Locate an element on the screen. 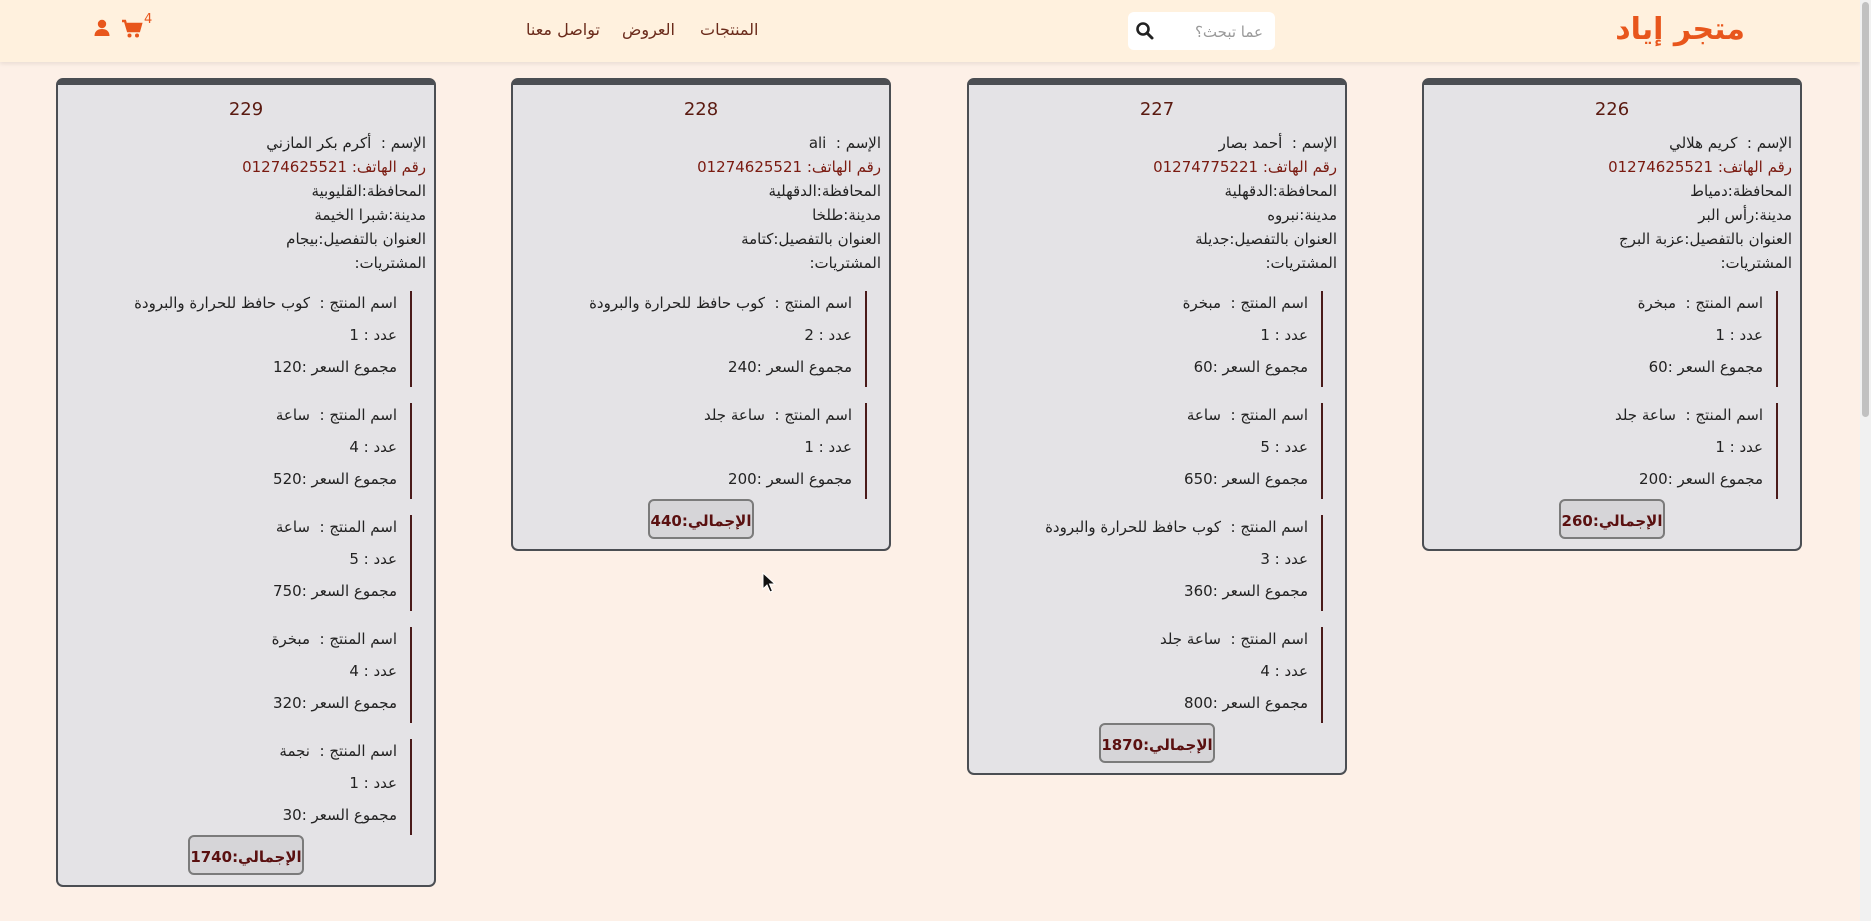  customer-city: مدينة:طلخا is located at coordinates (846, 215).